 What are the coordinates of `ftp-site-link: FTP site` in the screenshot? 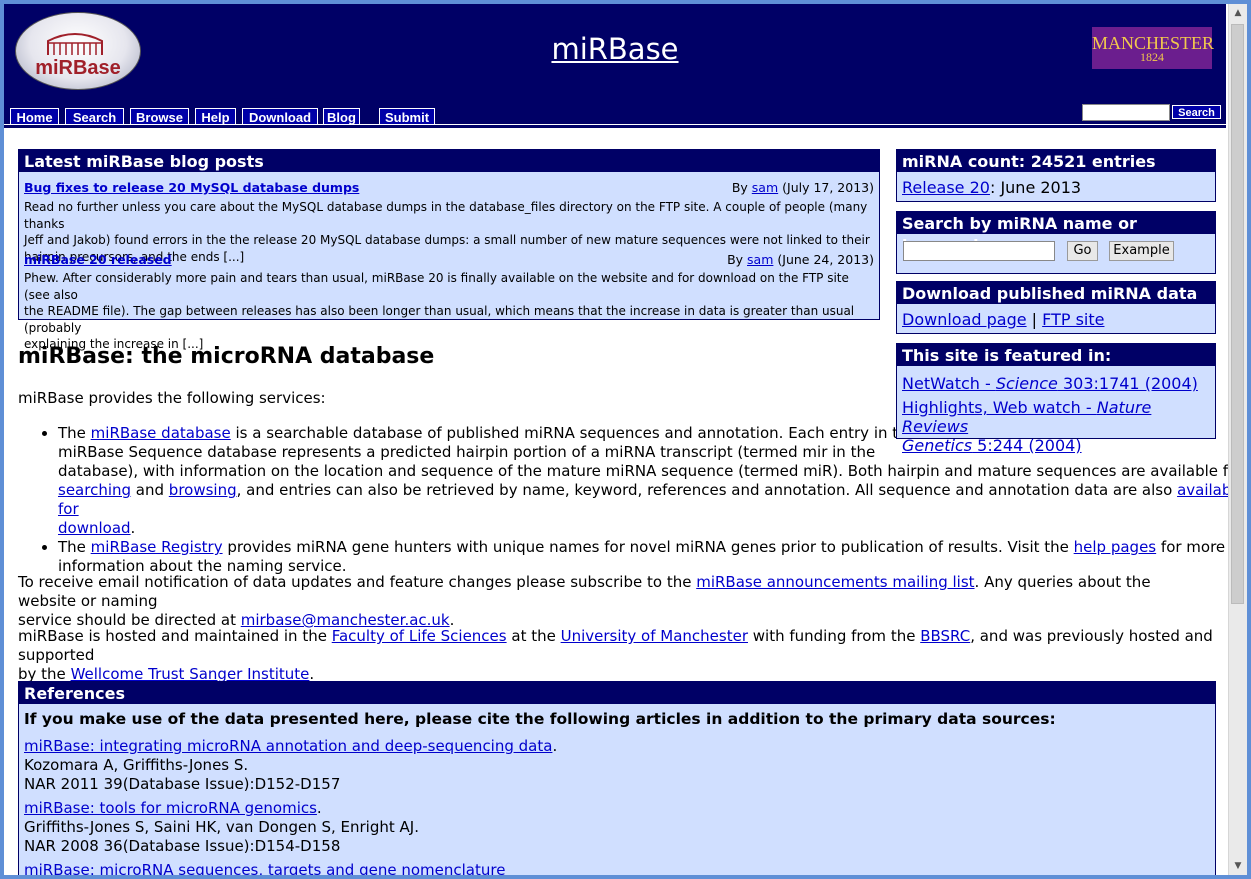 It's located at (1073, 319).